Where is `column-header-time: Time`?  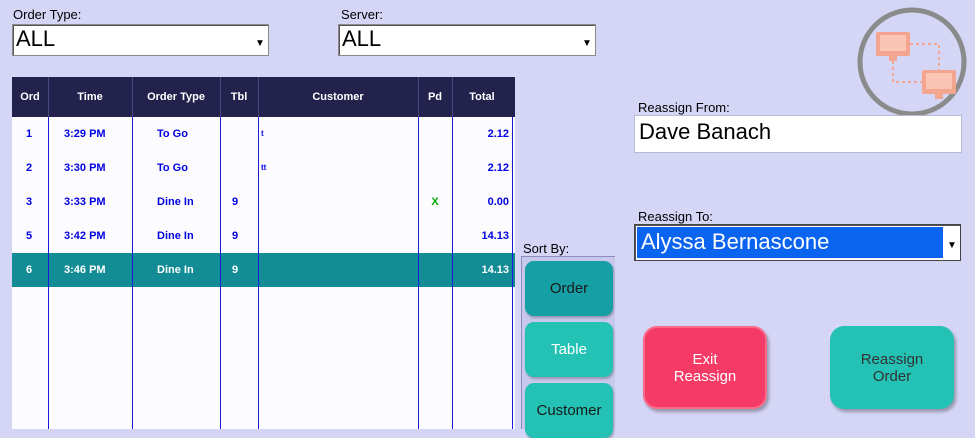
column-header-time: Time is located at coordinates (90, 97).